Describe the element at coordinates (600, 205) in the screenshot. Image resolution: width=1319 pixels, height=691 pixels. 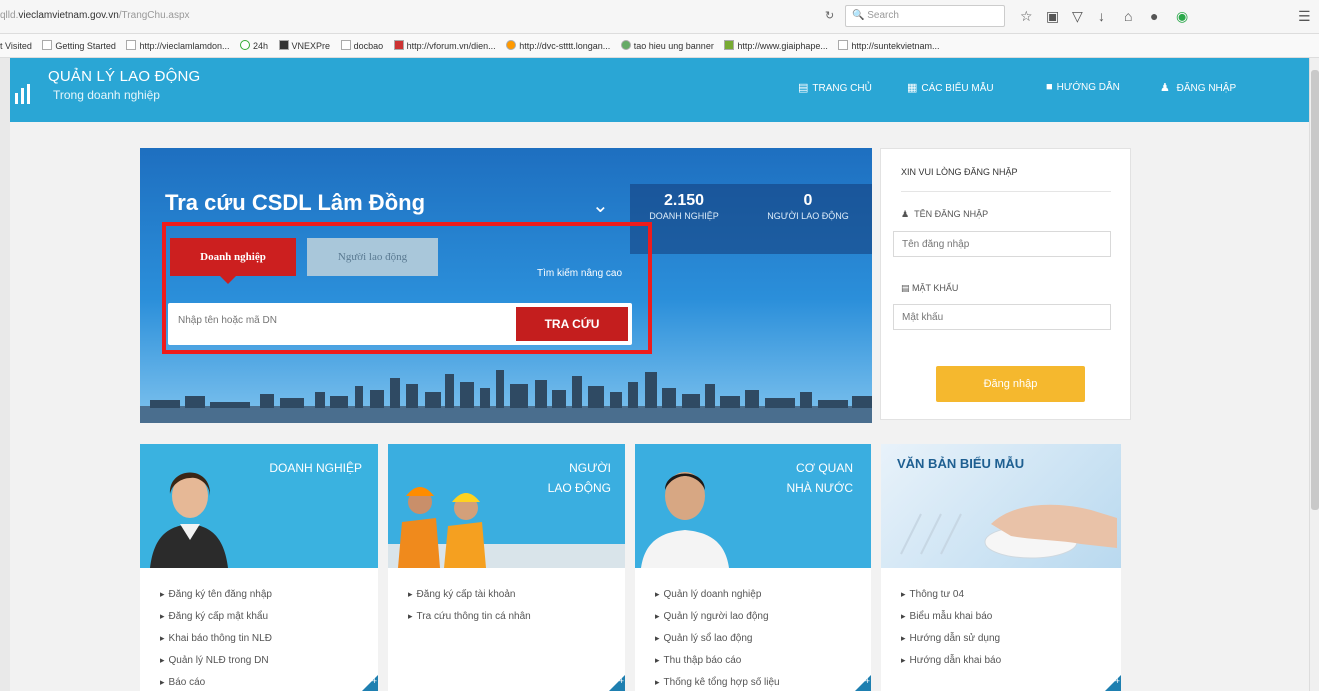
I see `chevron-down-icon: ⌄` at that location.